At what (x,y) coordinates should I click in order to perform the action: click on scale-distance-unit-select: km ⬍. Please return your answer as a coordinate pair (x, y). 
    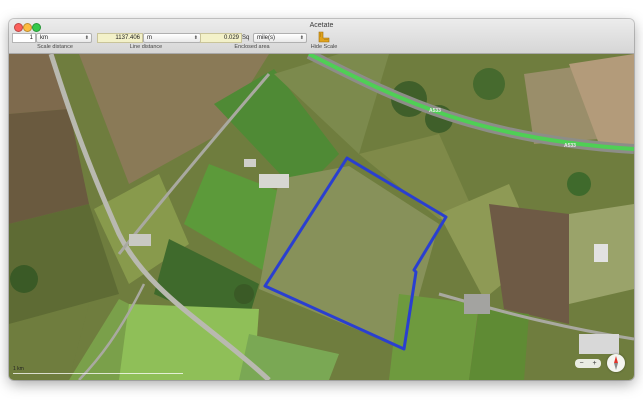
    Looking at the image, I should click on (64, 38).